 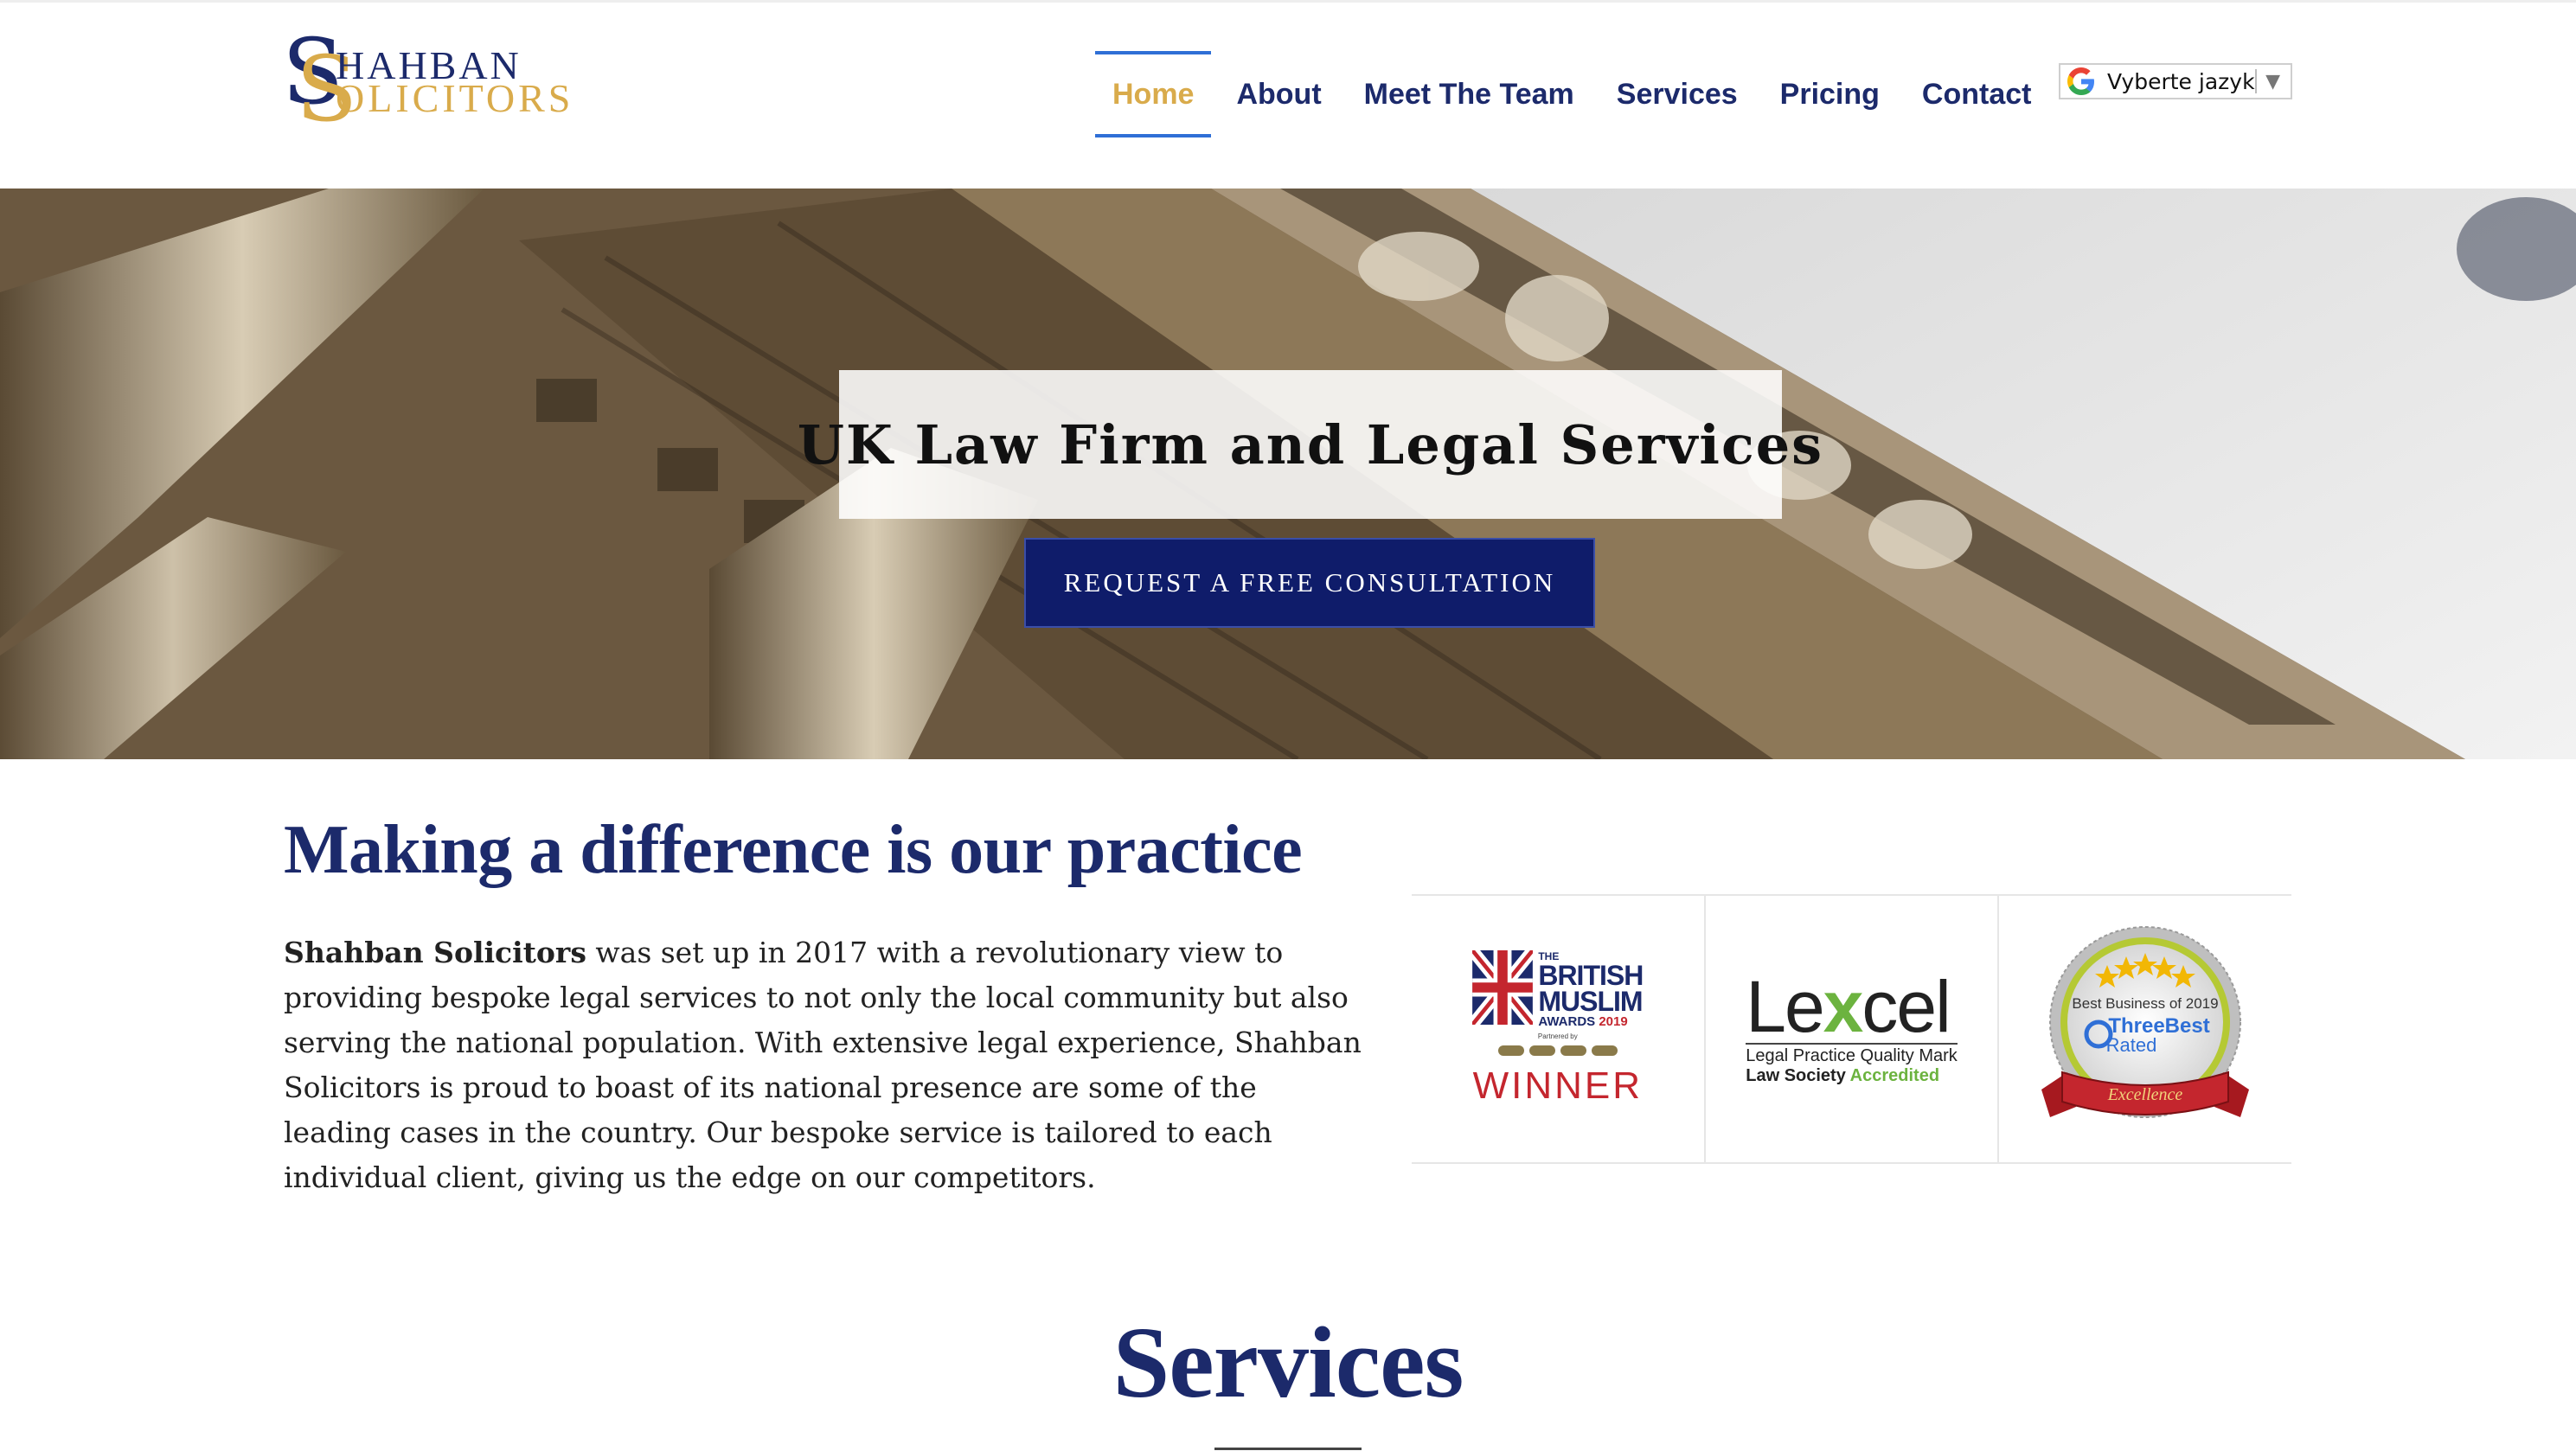 What do you see at coordinates (2146, 1003) in the screenshot?
I see `threebest-line-1: Best Business of 2019` at bounding box center [2146, 1003].